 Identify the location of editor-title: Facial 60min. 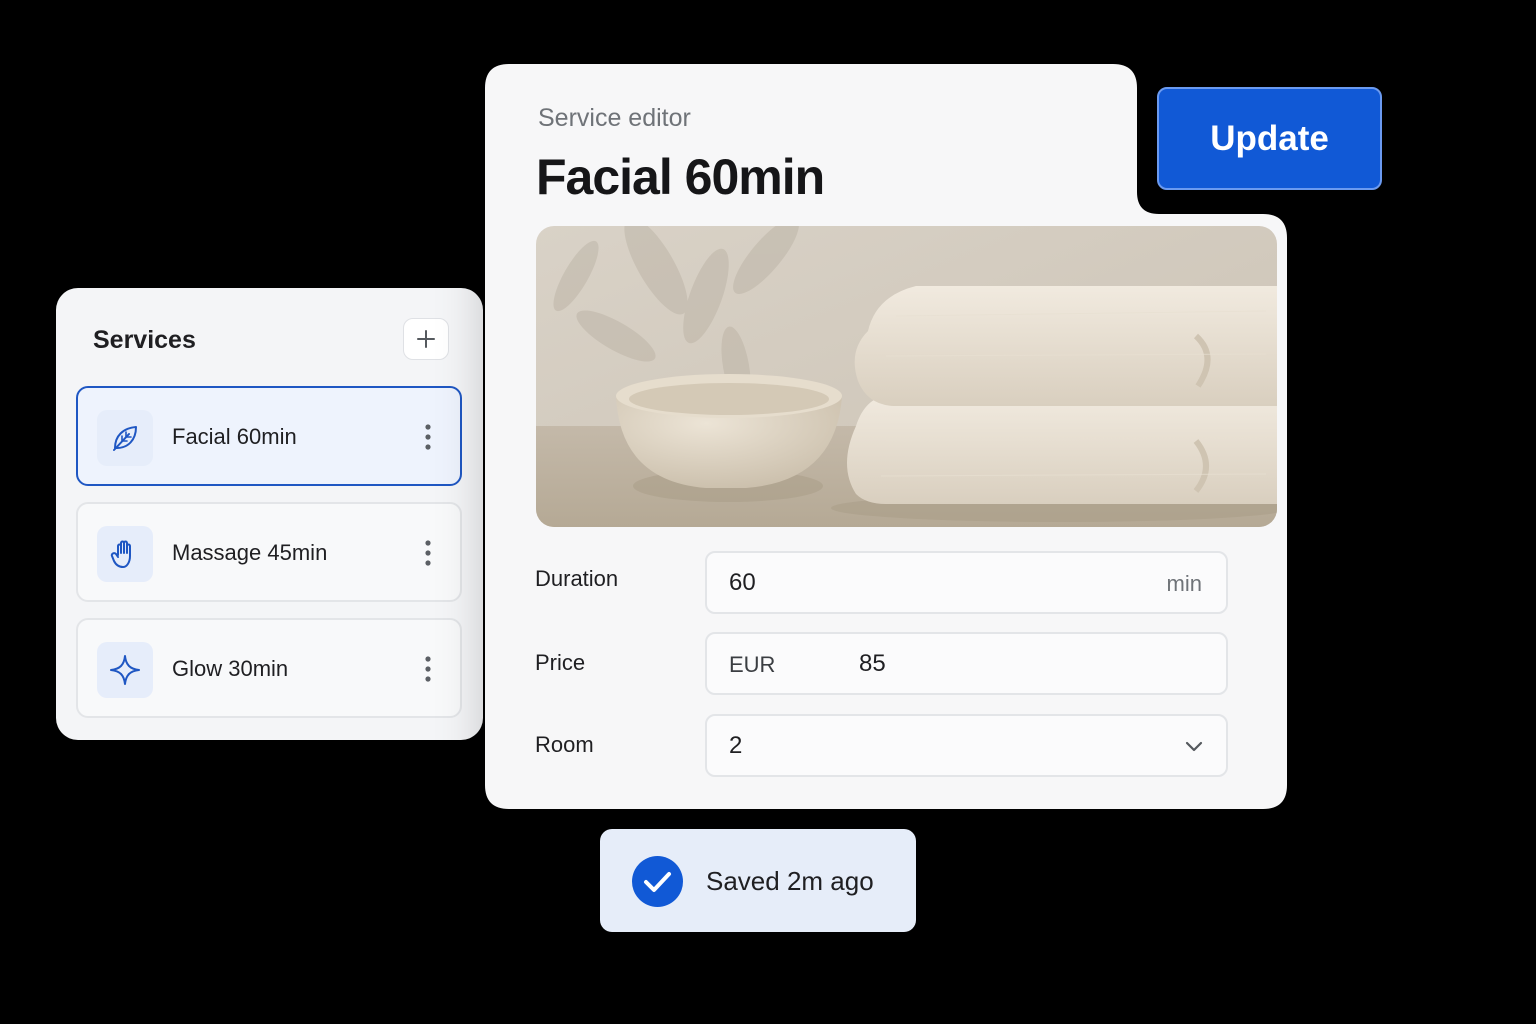
(680, 177).